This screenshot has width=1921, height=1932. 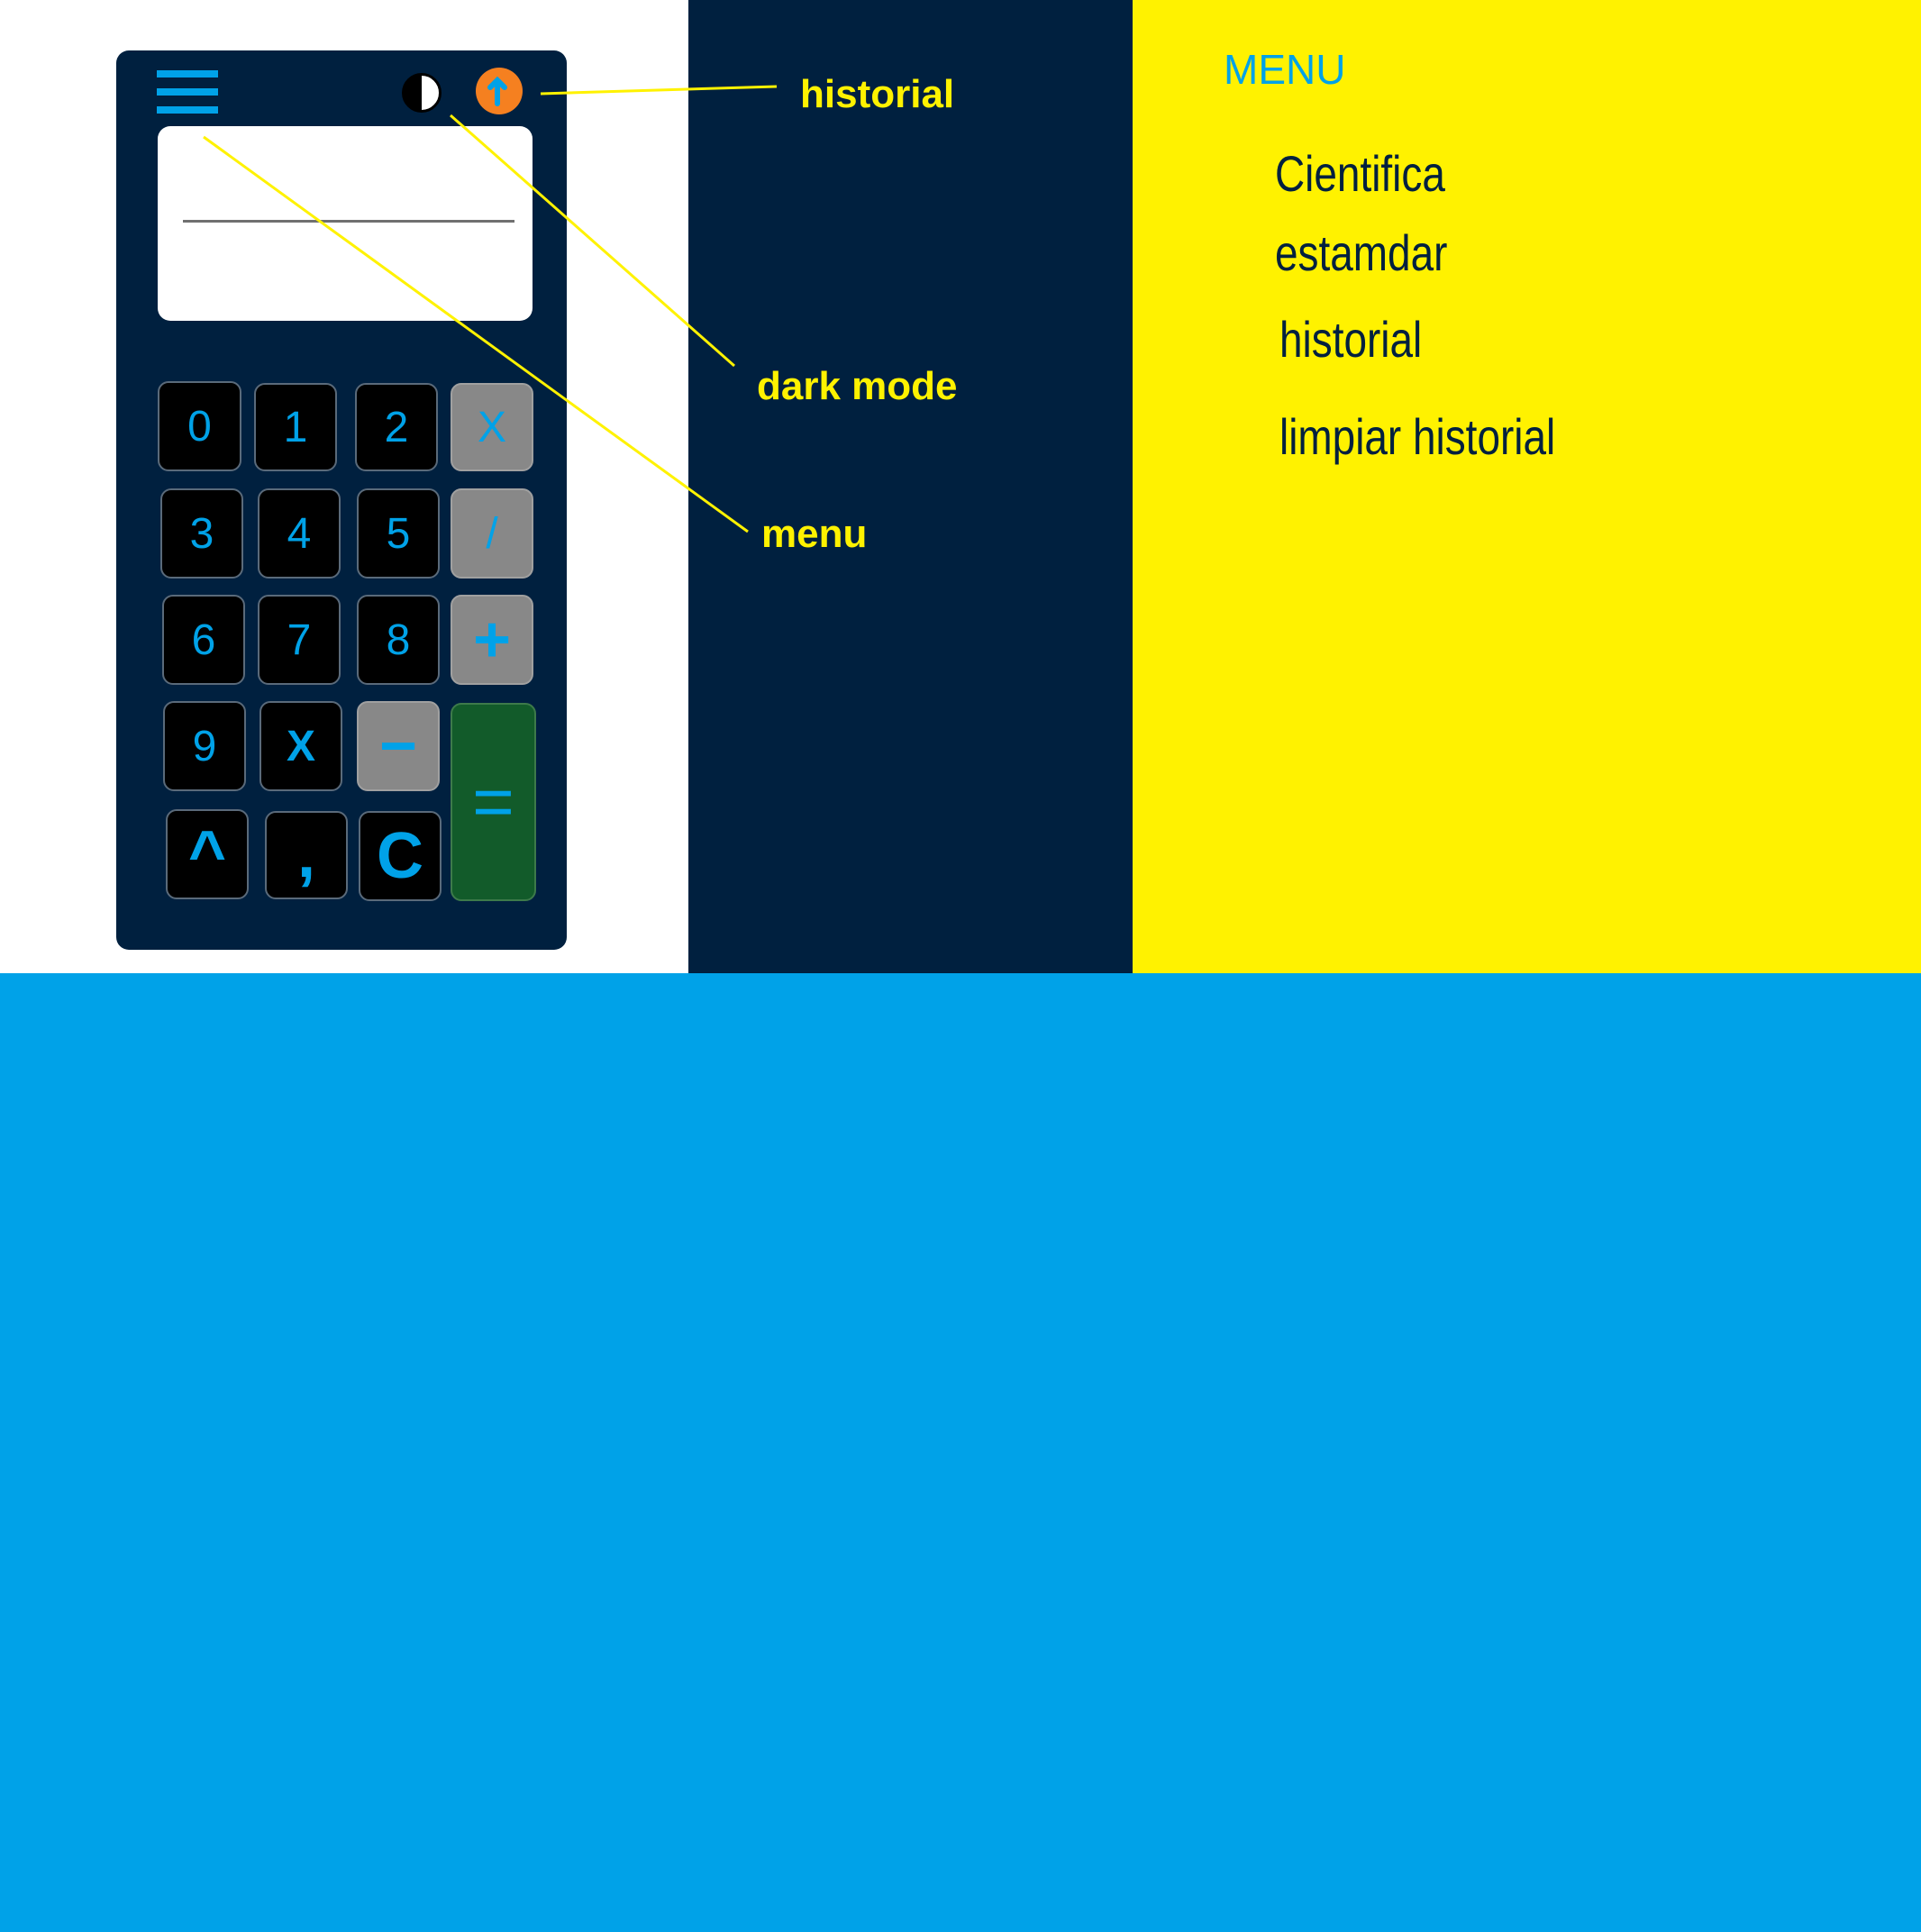 What do you see at coordinates (1285, 69) in the screenshot?
I see `menu-title: MENU` at bounding box center [1285, 69].